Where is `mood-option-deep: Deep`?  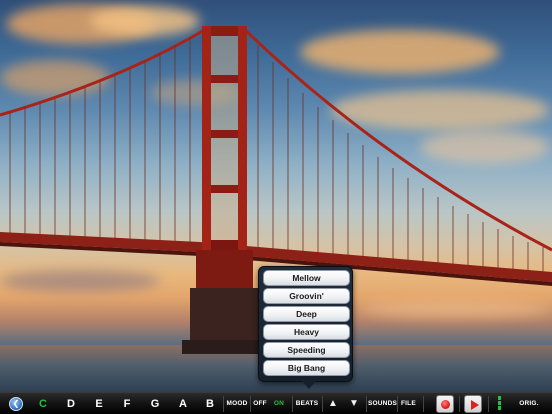 mood-option-deep: Deep is located at coordinates (306, 314).